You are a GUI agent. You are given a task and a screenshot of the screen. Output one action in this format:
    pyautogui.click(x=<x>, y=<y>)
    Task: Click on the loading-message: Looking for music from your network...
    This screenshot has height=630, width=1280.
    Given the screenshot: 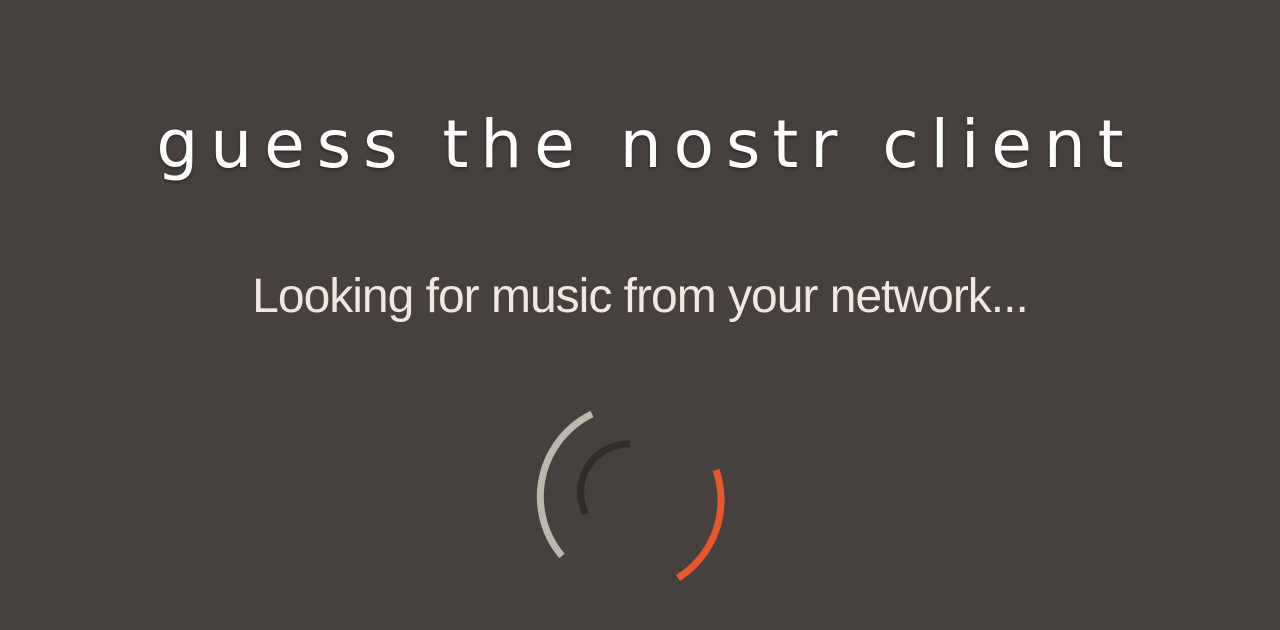 What is the action you would take?
    pyautogui.click(x=640, y=296)
    